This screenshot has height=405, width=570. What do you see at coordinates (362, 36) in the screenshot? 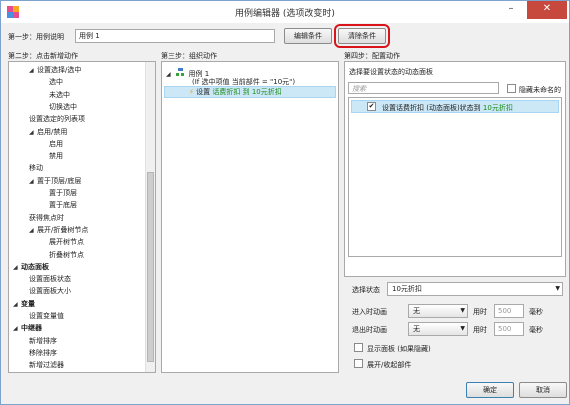
I see `clear-conditions-button: 清除条件` at bounding box center [362, 36].